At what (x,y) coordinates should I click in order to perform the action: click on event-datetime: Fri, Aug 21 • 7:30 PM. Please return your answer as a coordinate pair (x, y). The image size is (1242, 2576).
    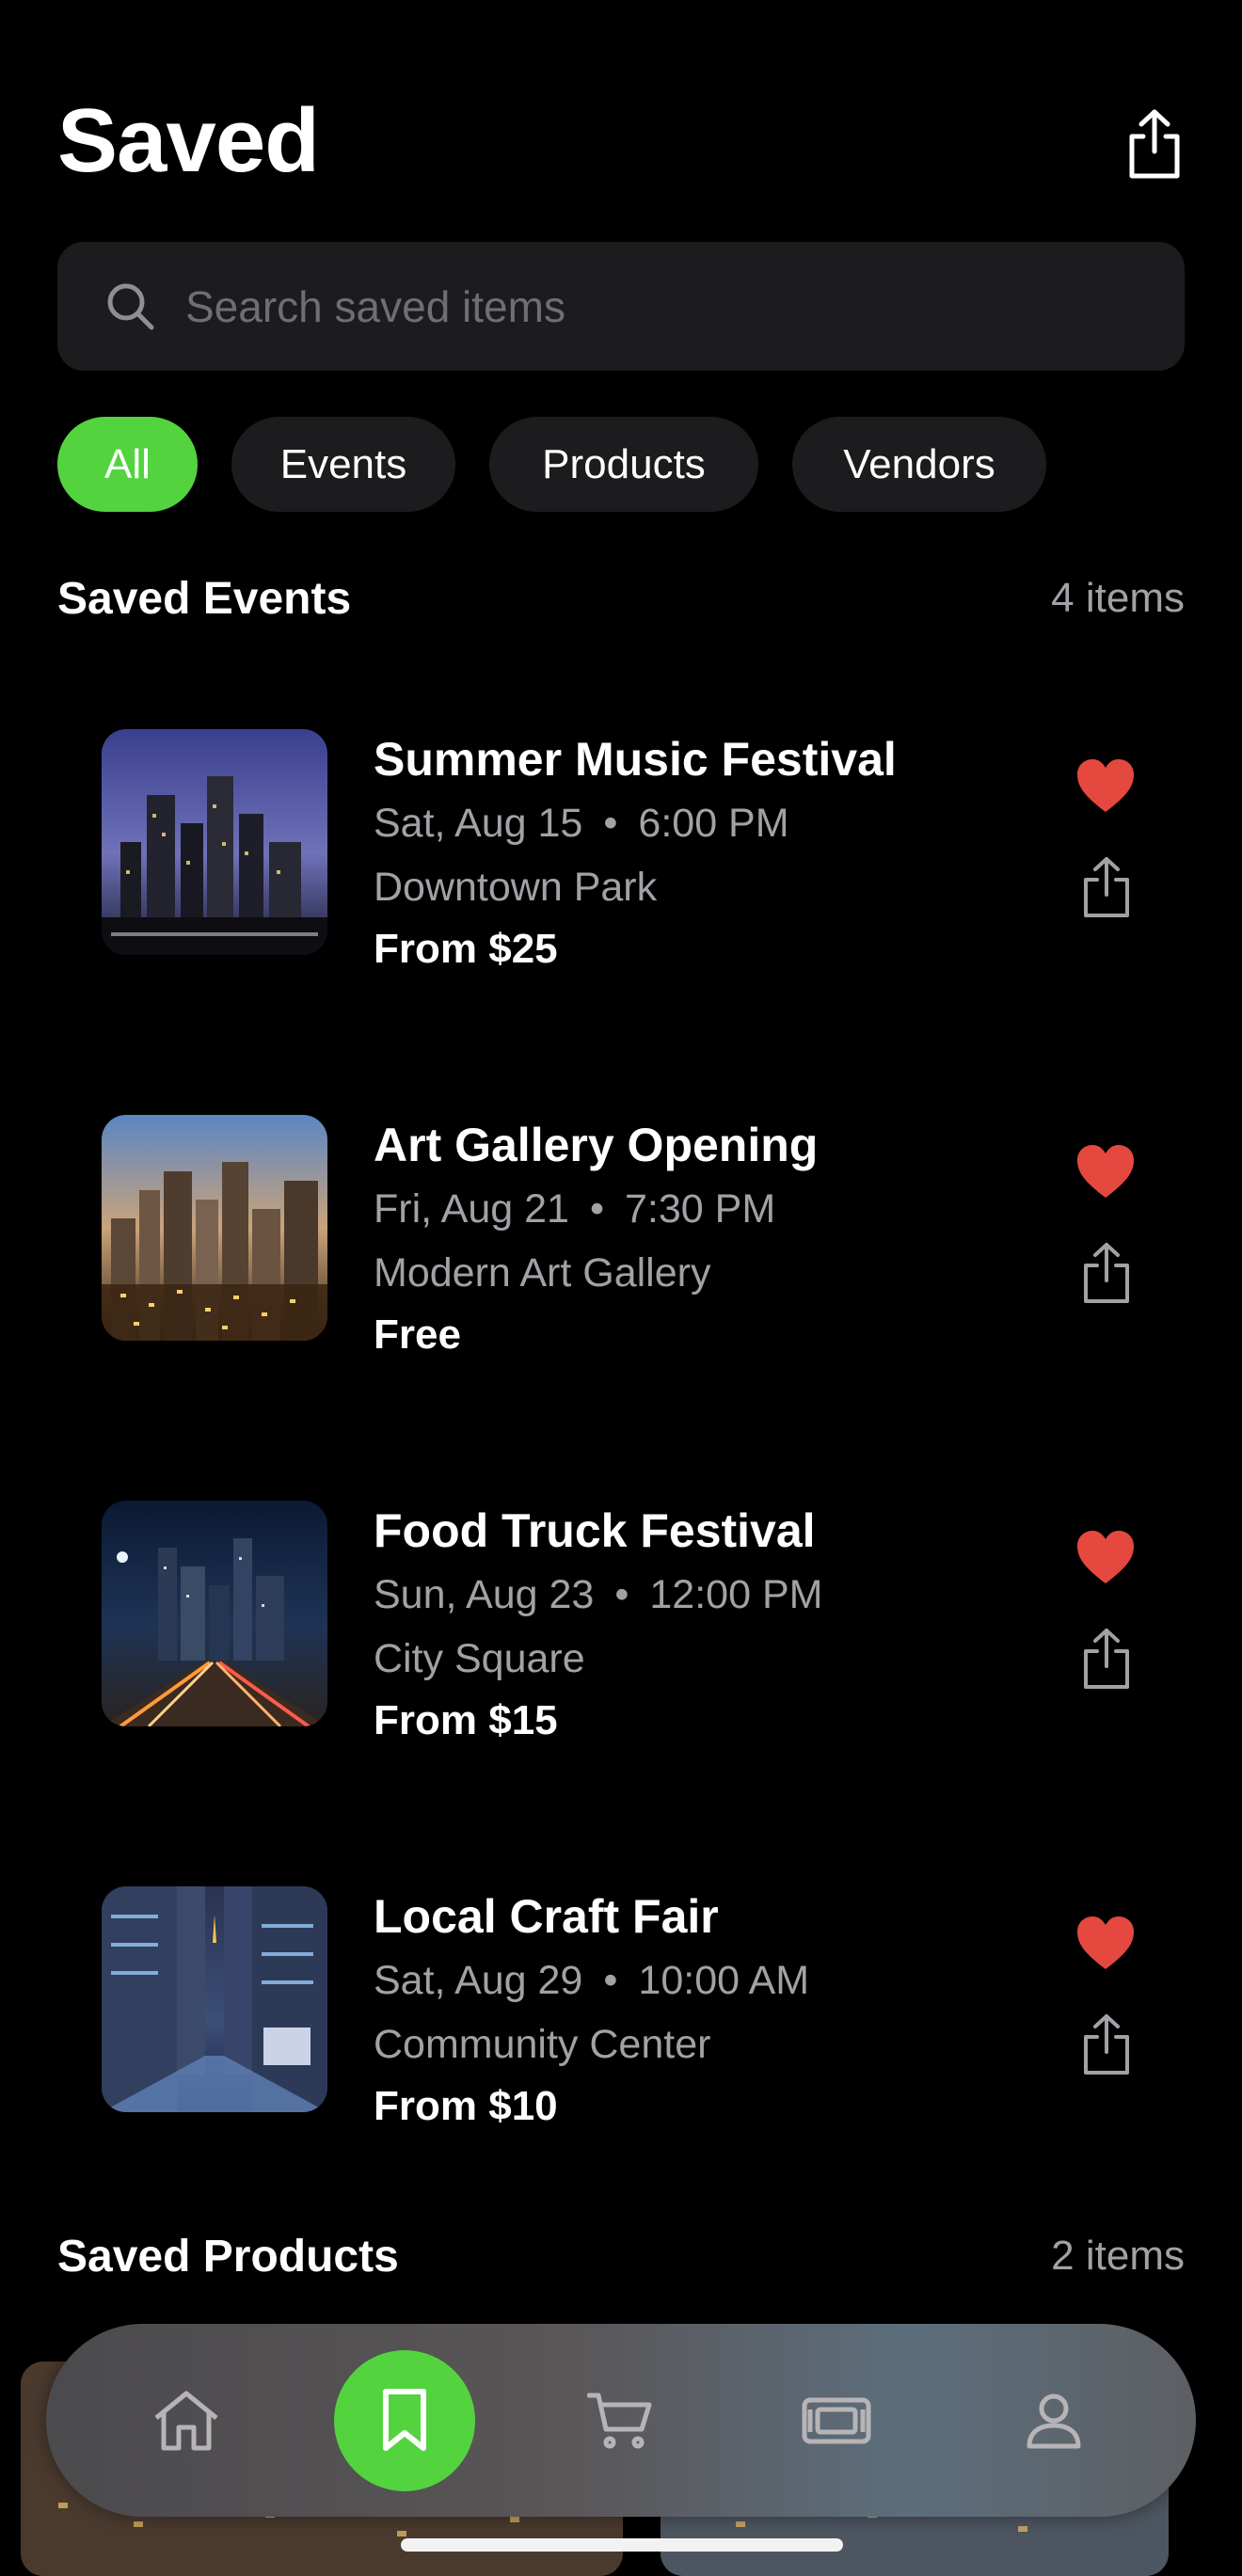
    Looking at the image, I should click on (596, 1209).